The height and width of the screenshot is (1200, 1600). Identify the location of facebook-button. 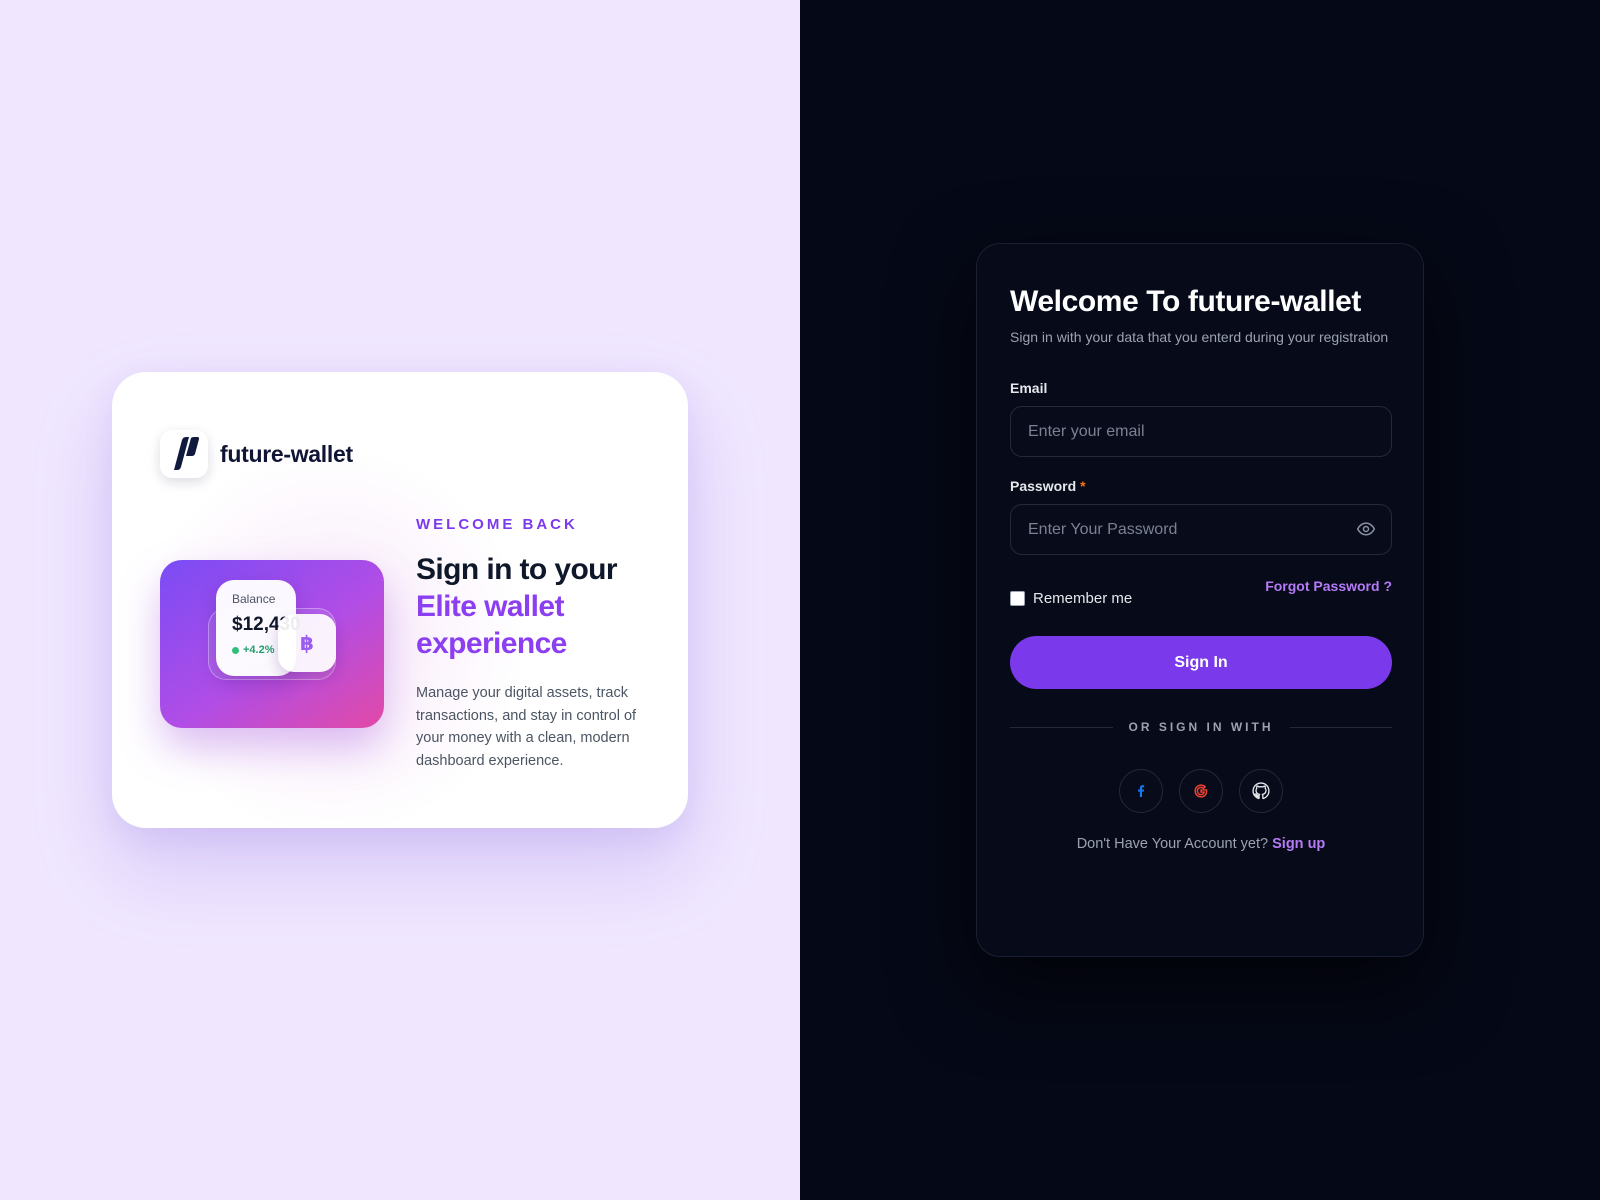
(1141, 791).